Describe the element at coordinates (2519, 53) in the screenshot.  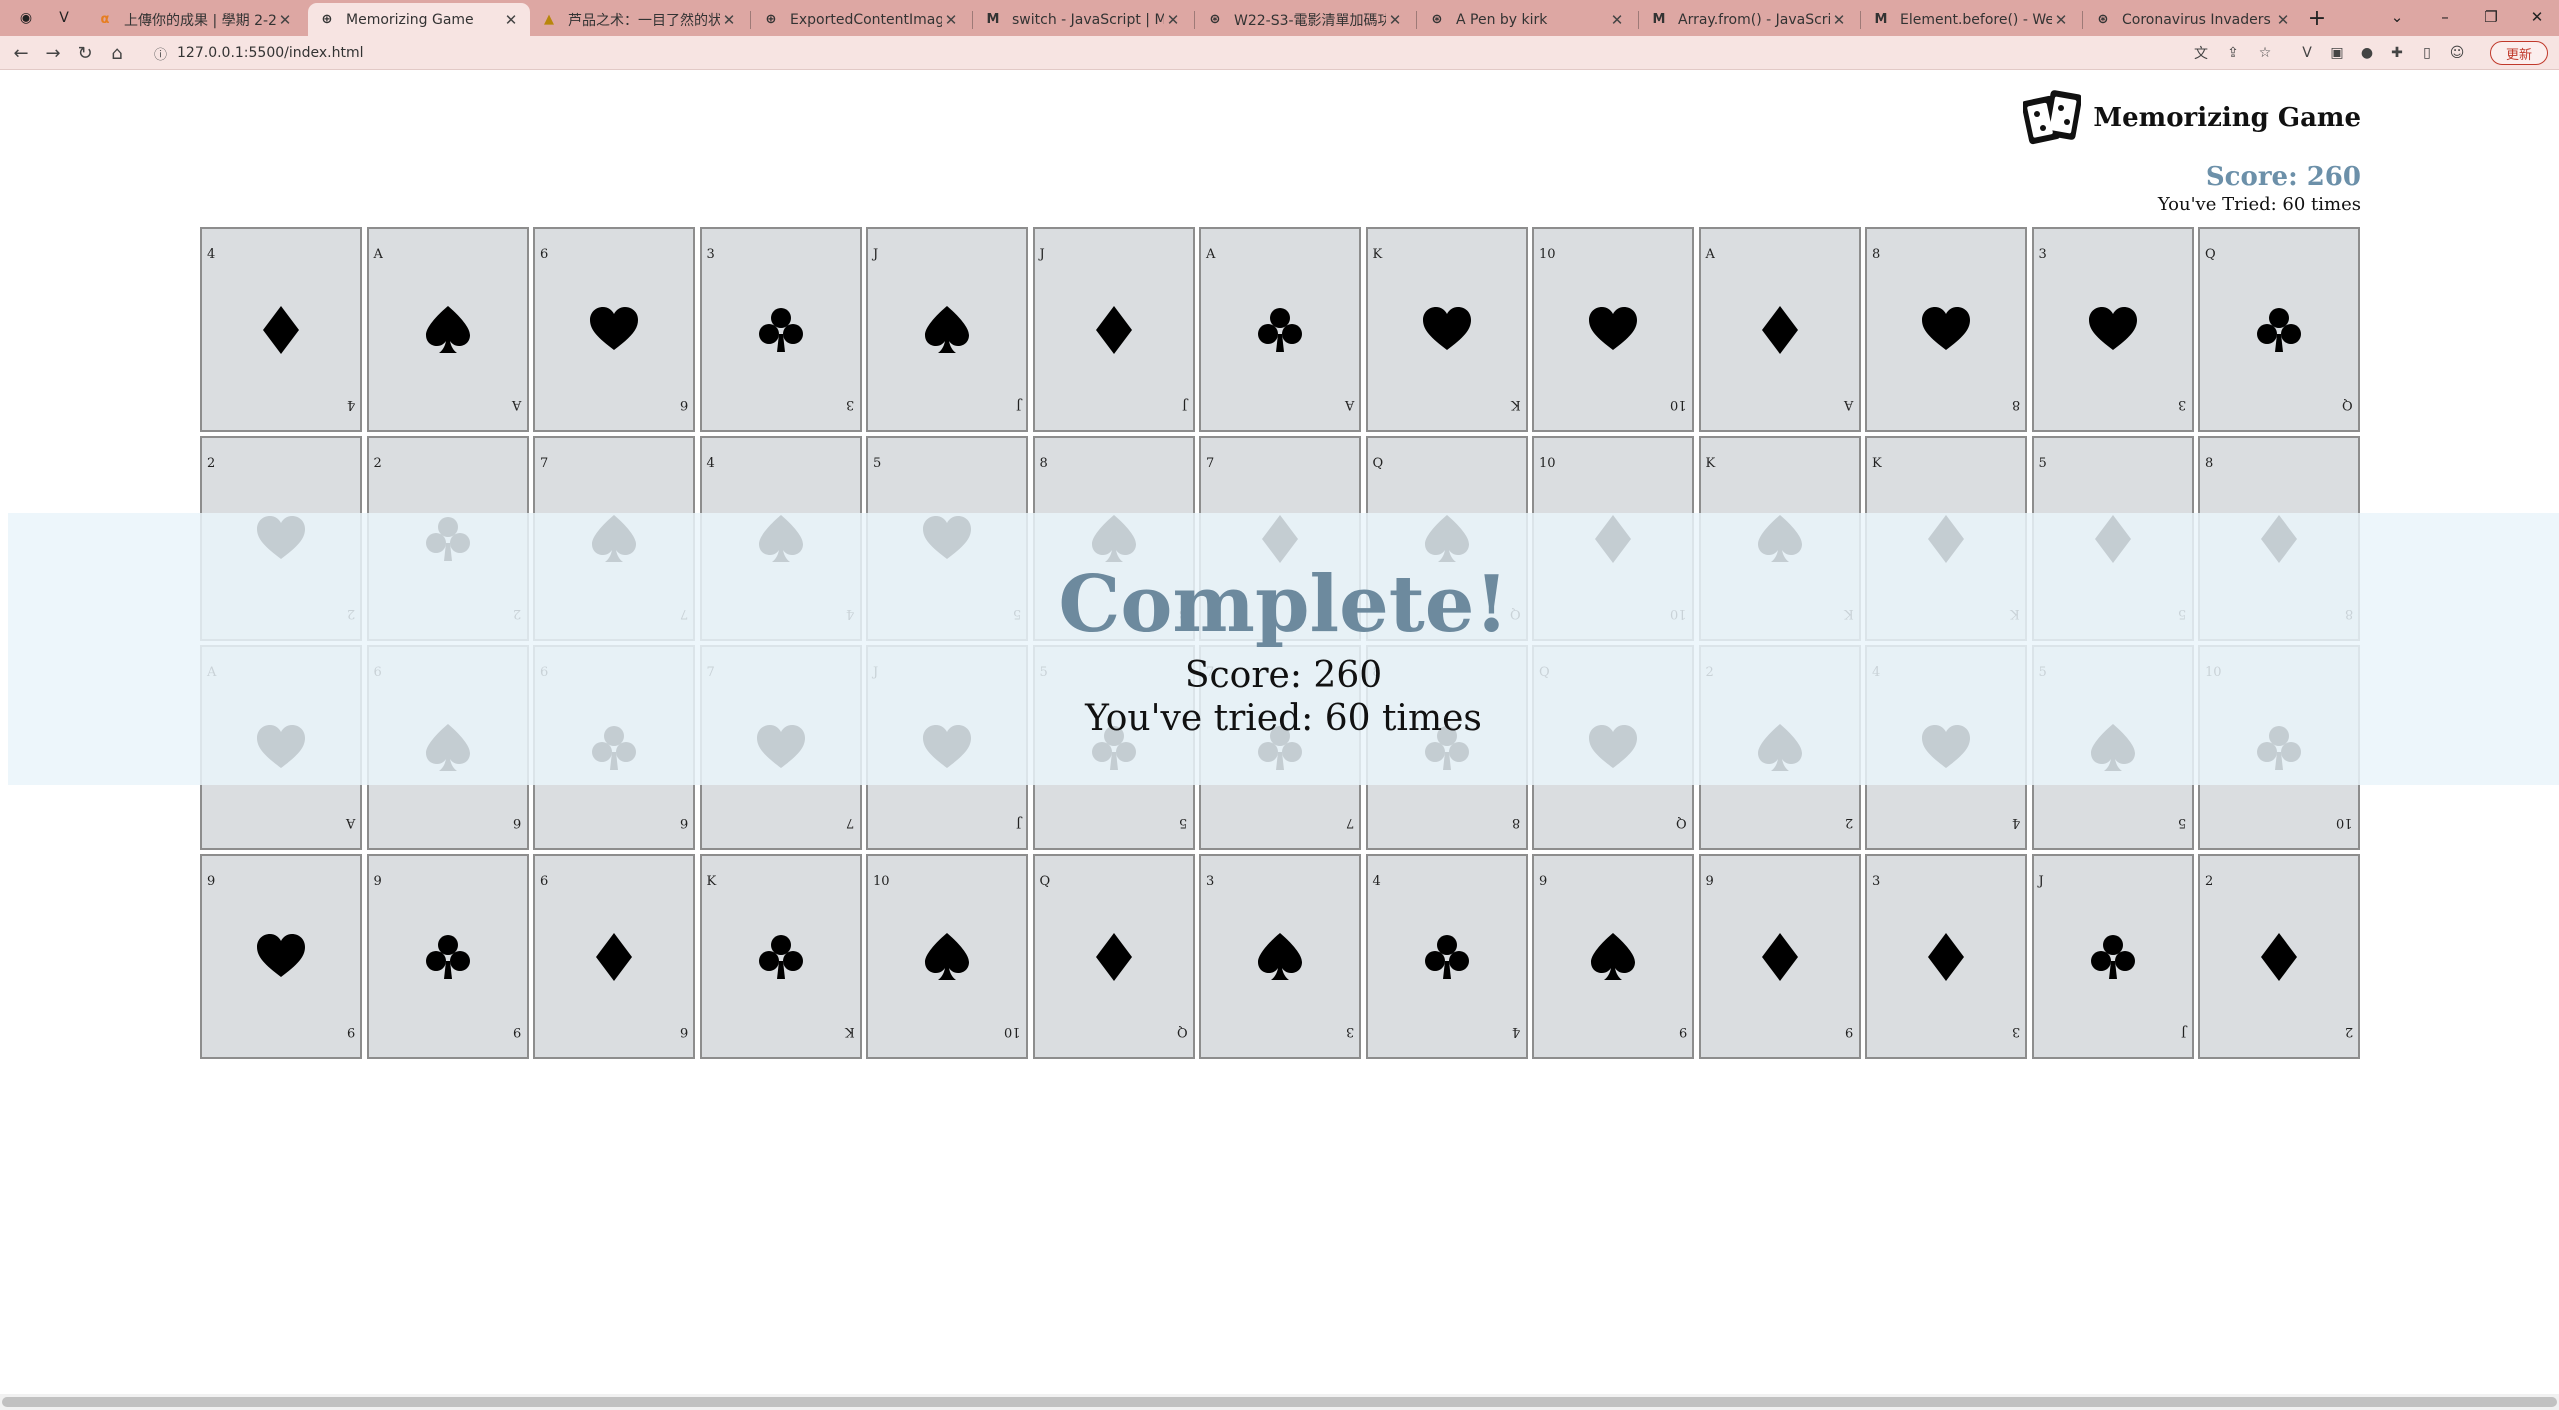
I see `update-button: 更新` at that location.